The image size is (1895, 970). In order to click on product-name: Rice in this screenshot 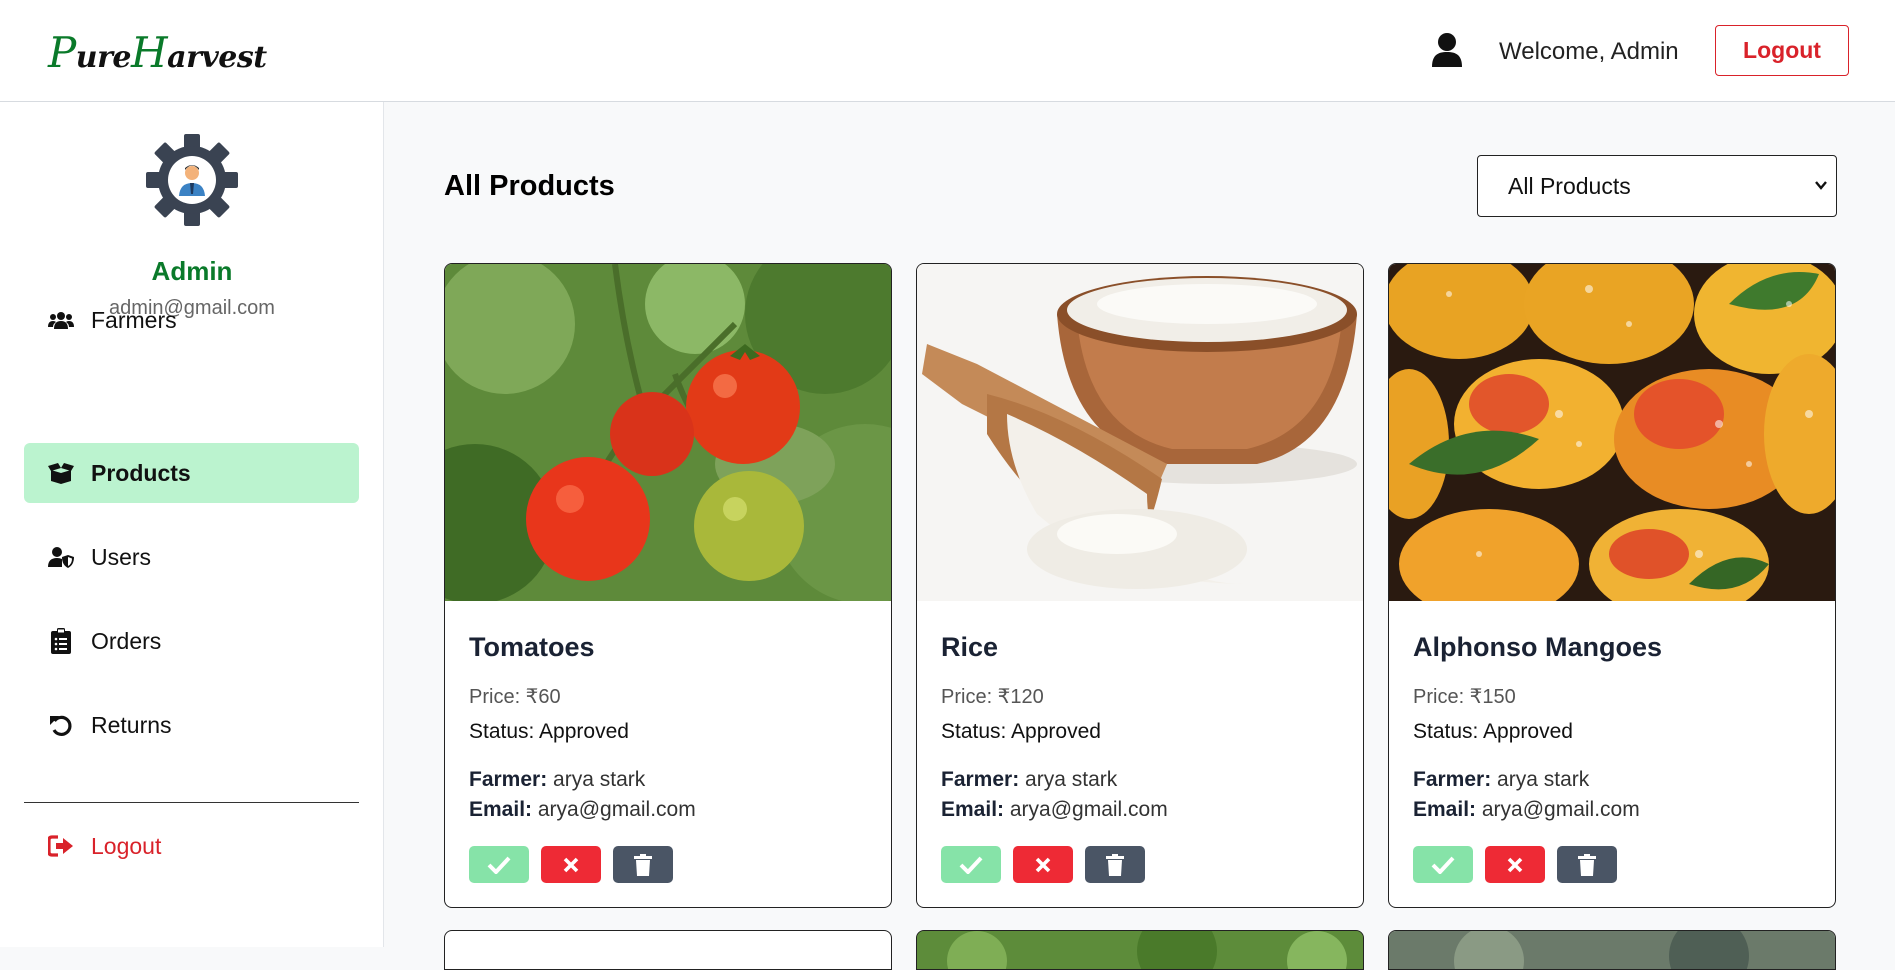, I will do `click(970, 647)`.